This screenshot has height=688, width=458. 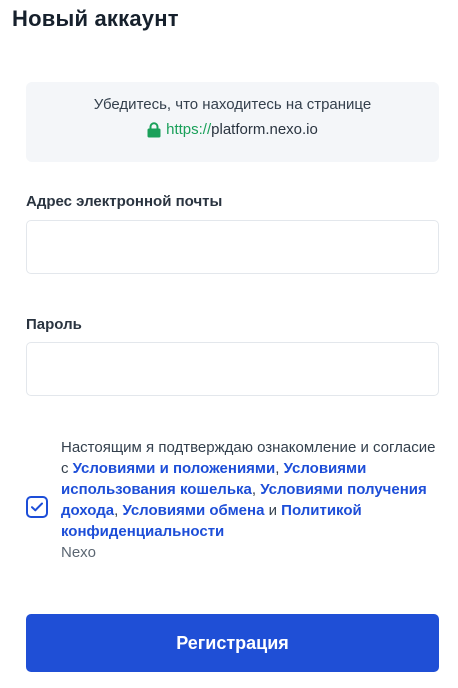 What do you see at coordinates (95, 18) in the screenshot?
I see `page-title: Новый аккаунт` at bounding box center [95, 18].